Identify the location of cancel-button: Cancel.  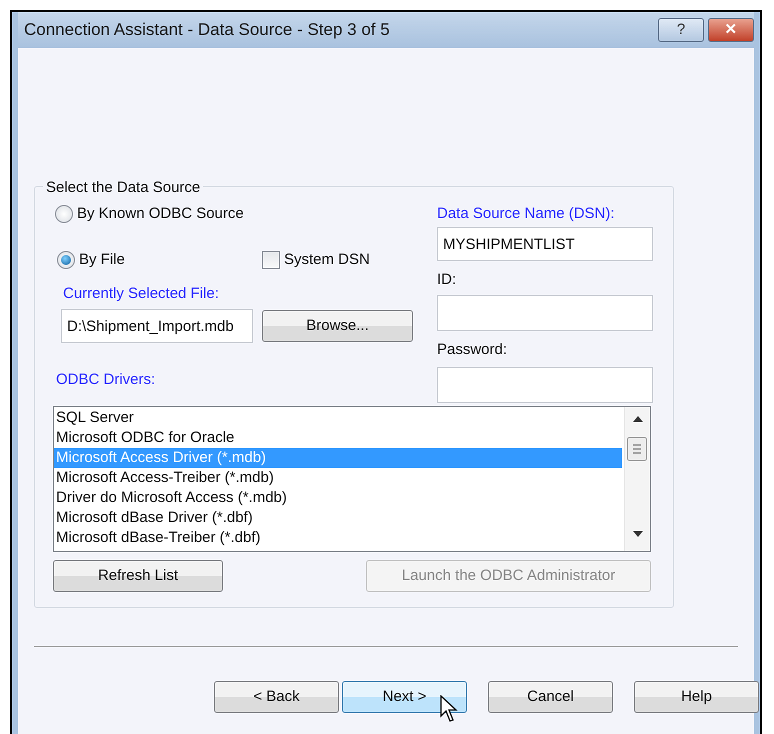
(550, 697).